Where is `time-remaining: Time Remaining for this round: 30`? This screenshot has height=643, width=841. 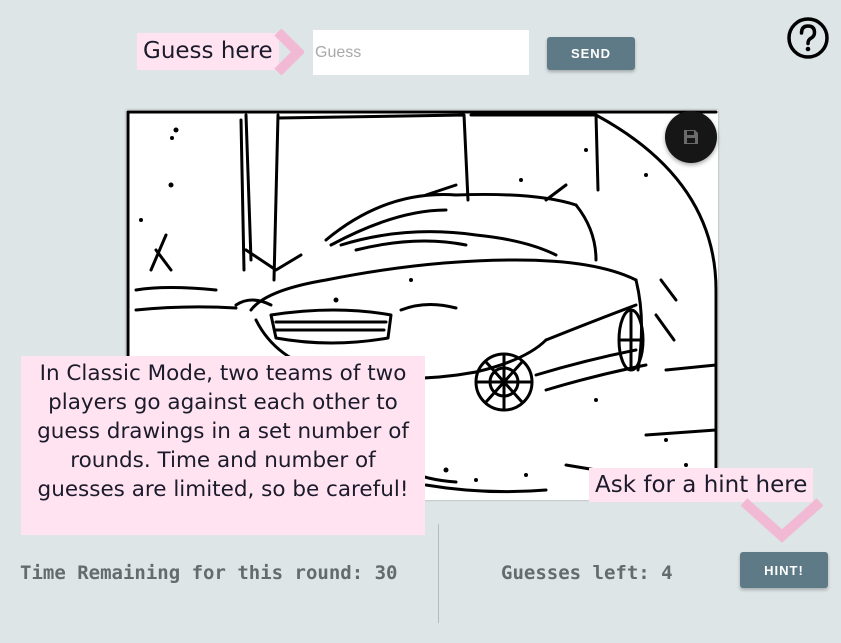 time-remaining: Time Remaining for this round: 30 is located at coordinates (209, 573).